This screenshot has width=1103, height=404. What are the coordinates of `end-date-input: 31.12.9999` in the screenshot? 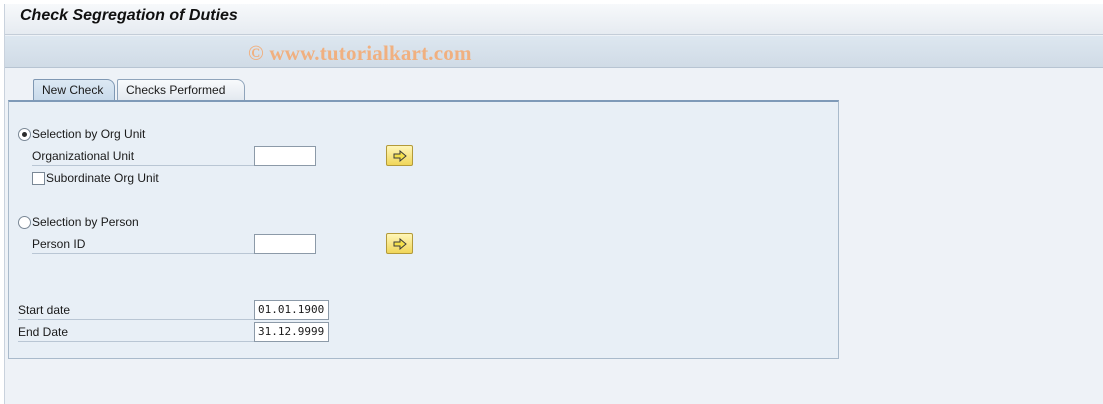 It's located at (291, 332).